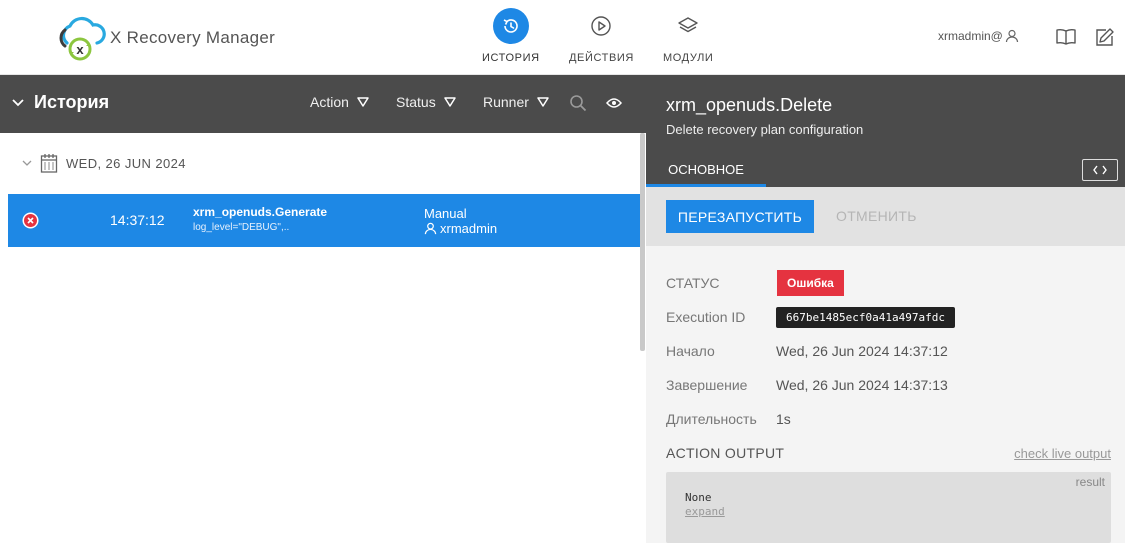 The height and width of the screenshot is (543, 1125). I want to click on user-name: xrmadmin@, so click(970, 36).